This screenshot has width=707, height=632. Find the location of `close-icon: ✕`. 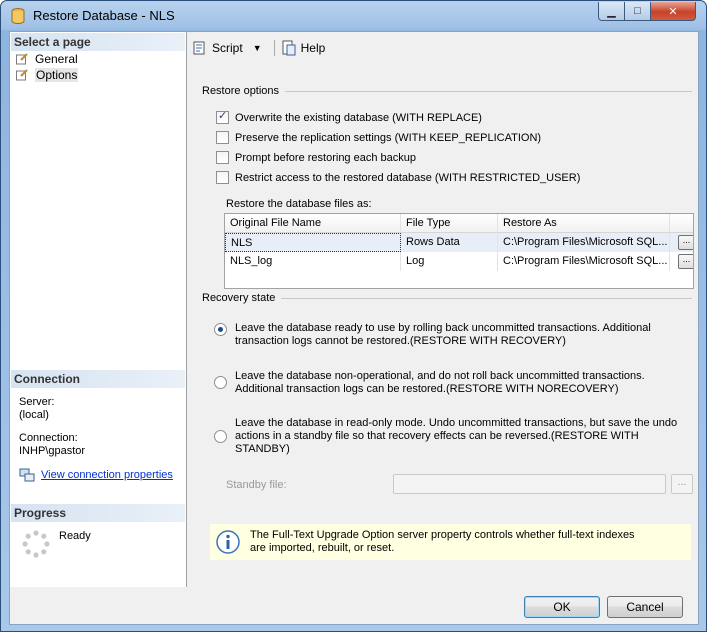

close-icon: ✕ is located at coordinates (673, 11).